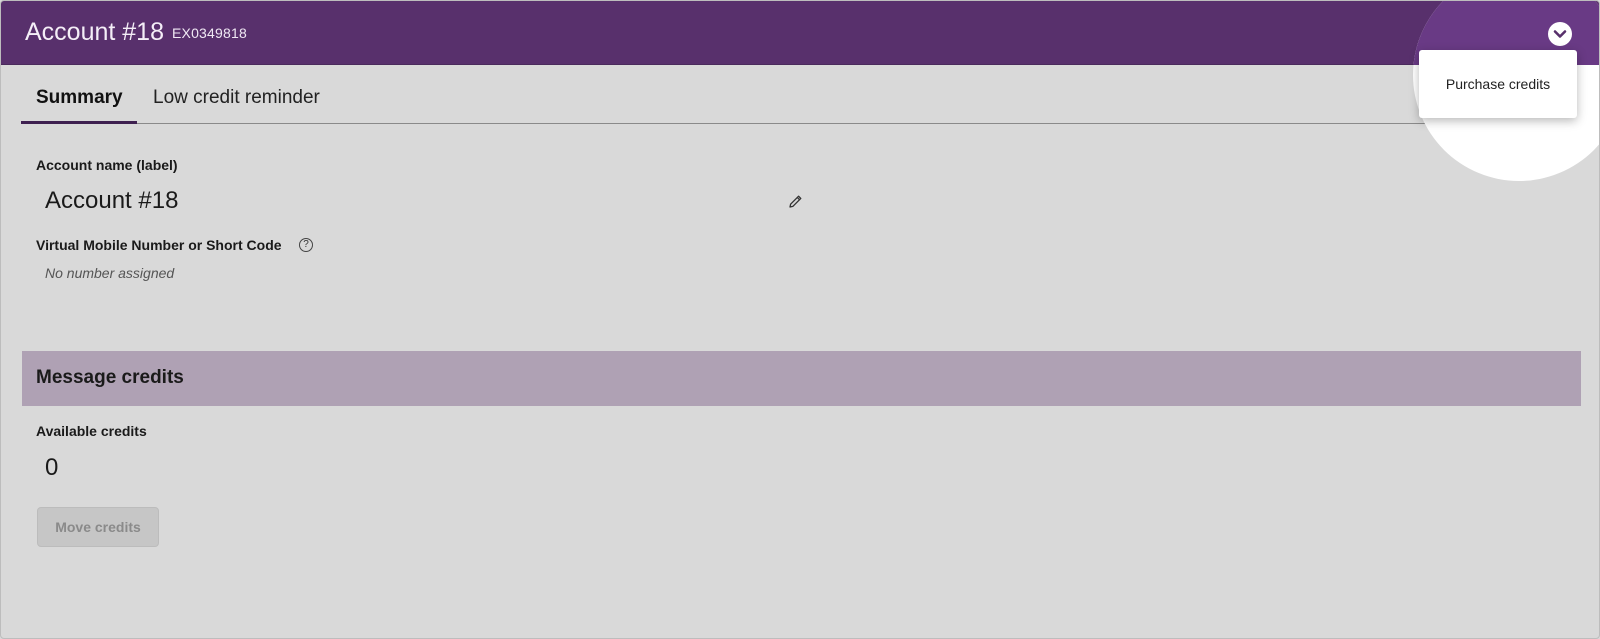 This screenshot has height=639, width=1600. What do you see at coordinates (79, 98) in the screenshot?
I see `tab-summary: Summary` at bounding box center [79, 98].